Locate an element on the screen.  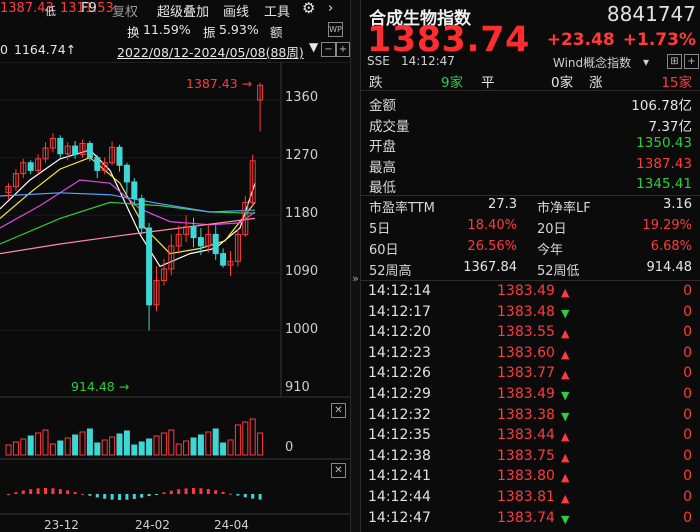
tick-row: 14:12:17 1383.48 ▼ 0 is located at coordinates (530, 314).